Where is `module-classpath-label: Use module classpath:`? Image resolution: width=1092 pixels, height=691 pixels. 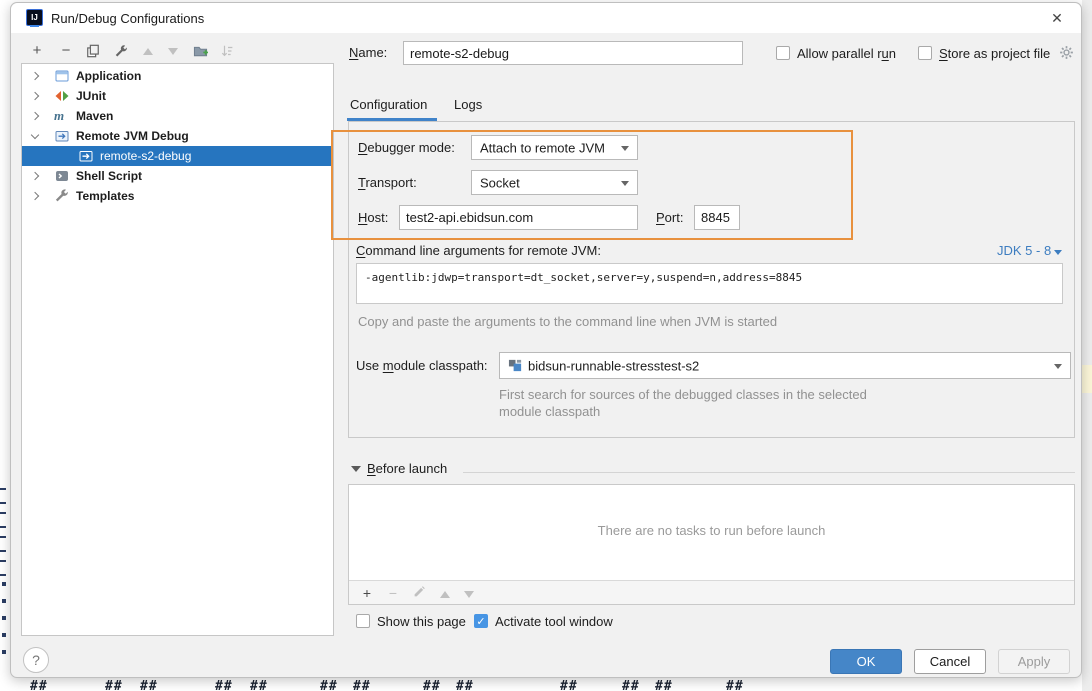 module-classpath-label: Use module classpath: is located at coordinates (422, 365).